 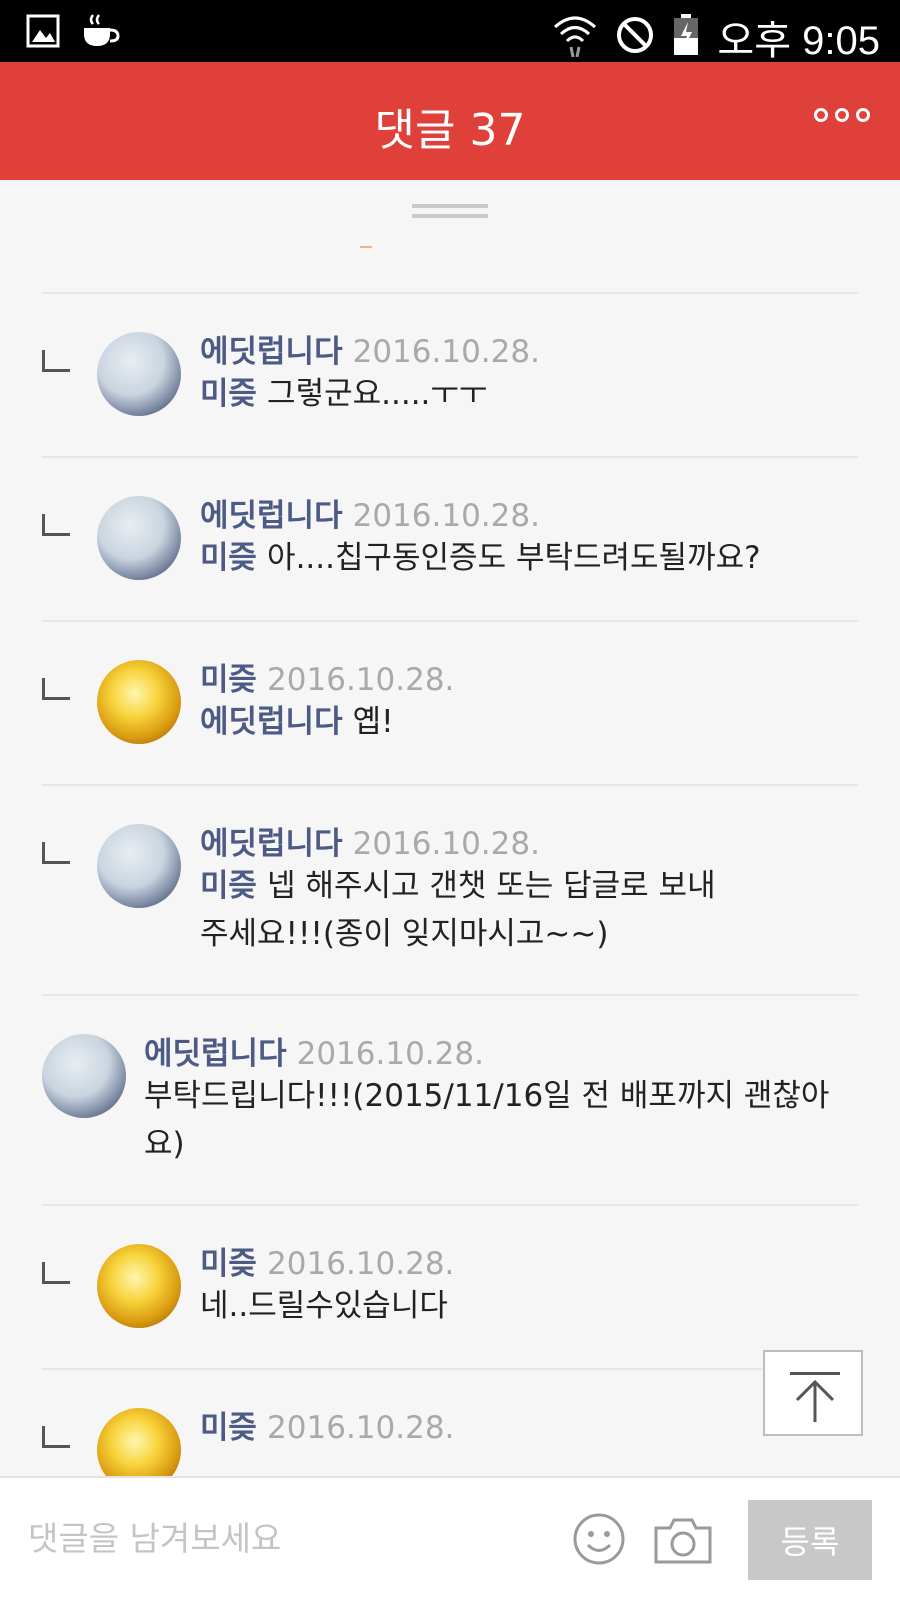 I want to click on comment-text-block: 부탁드립니다!!!(2015/11/16일 전 배포까지 괜찮아요), so click(x=489, y=1120).